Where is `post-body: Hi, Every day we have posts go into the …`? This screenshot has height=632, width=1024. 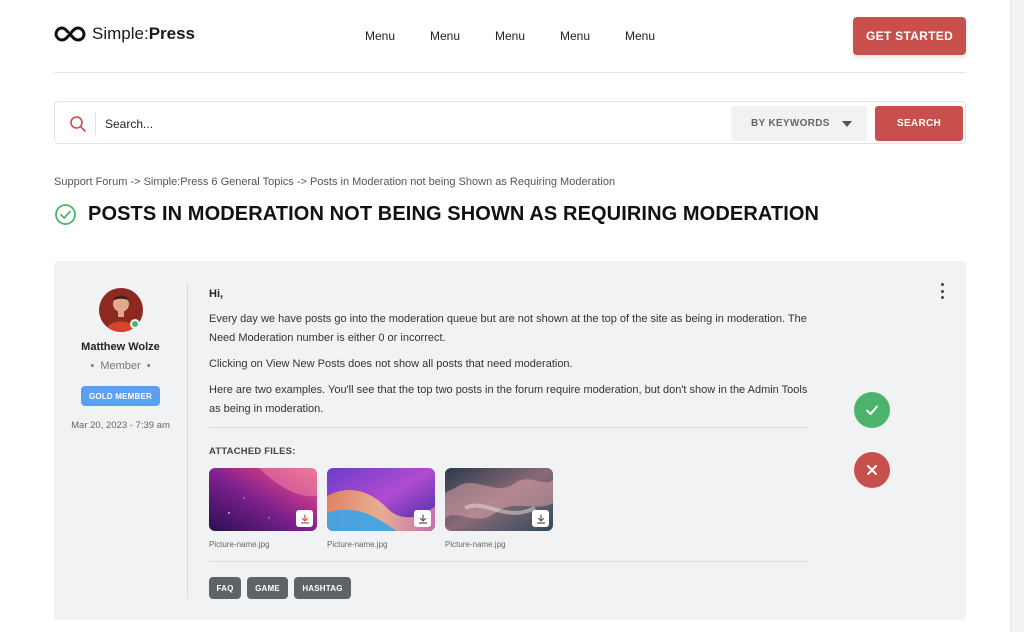 post-body: Hi, Every day we have posts go into the … is located at coordinates (511, 355).